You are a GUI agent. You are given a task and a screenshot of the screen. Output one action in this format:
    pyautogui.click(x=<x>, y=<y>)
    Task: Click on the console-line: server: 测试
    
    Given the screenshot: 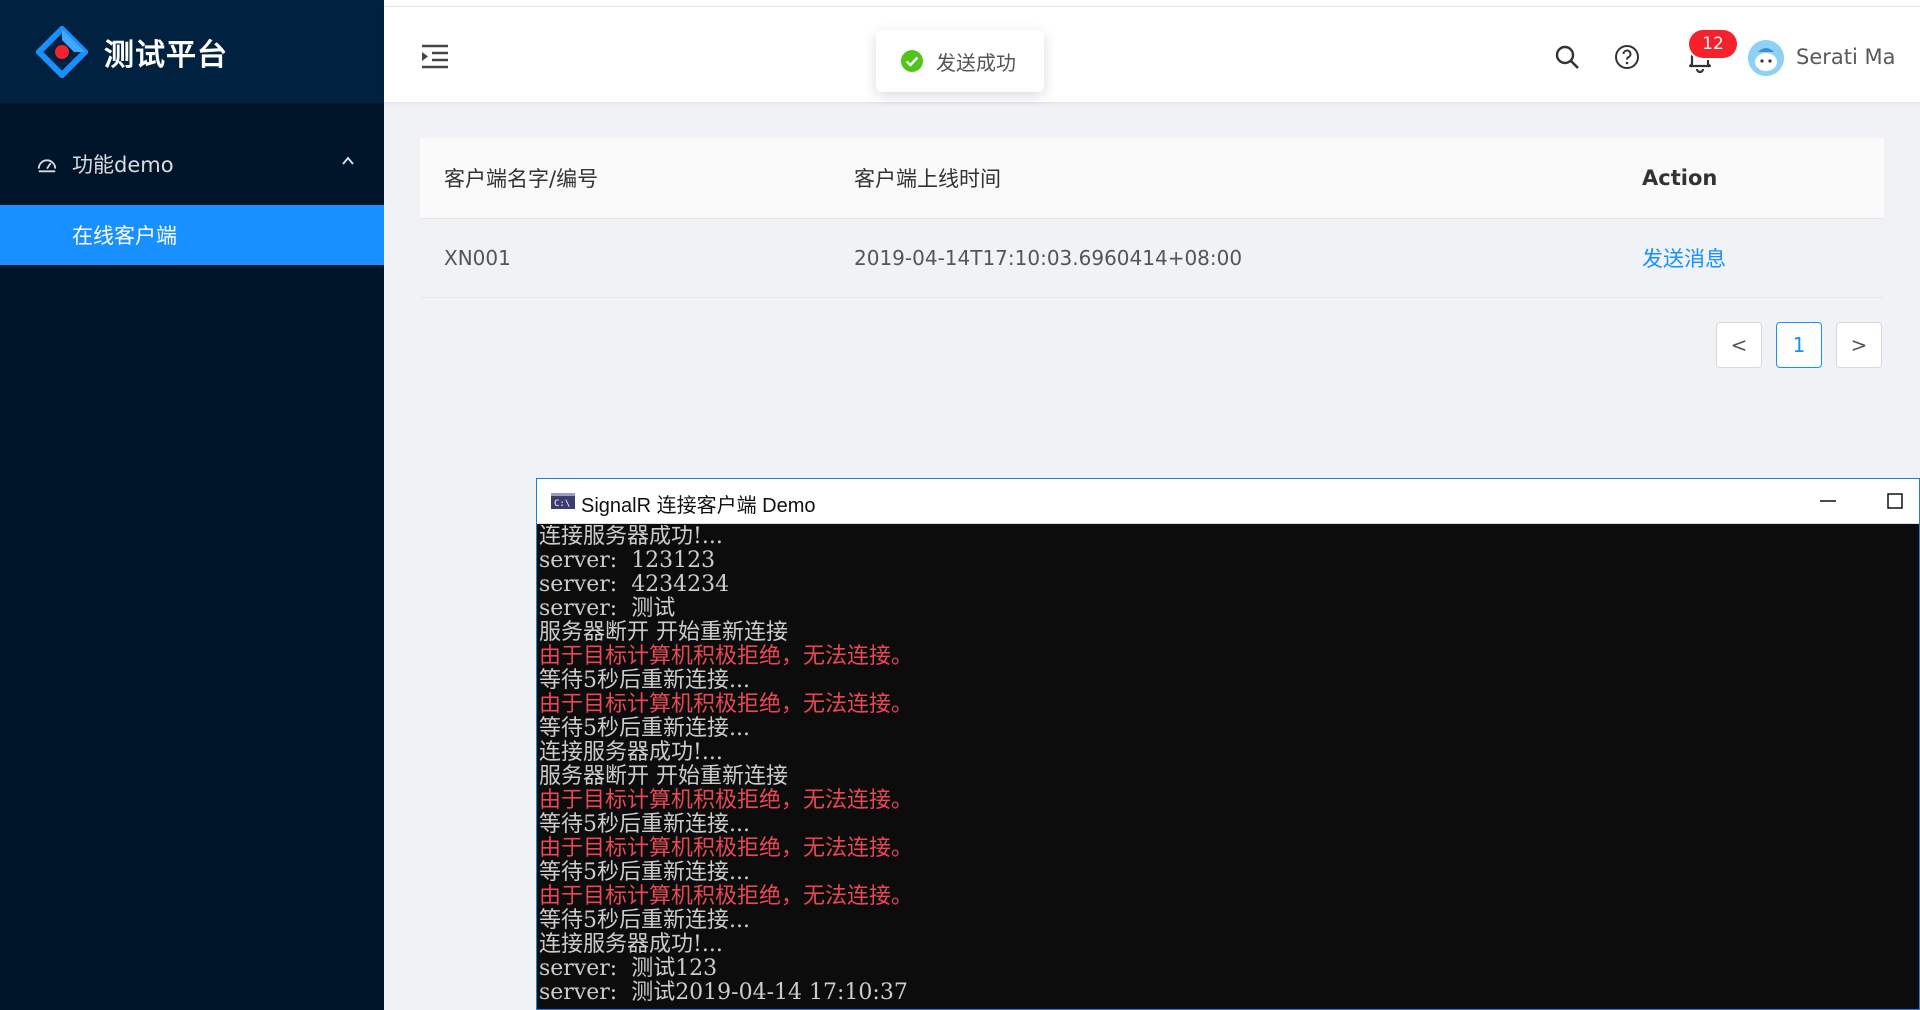 What is the action you would take?
    pyautogui.click(x=607, y=608)
    